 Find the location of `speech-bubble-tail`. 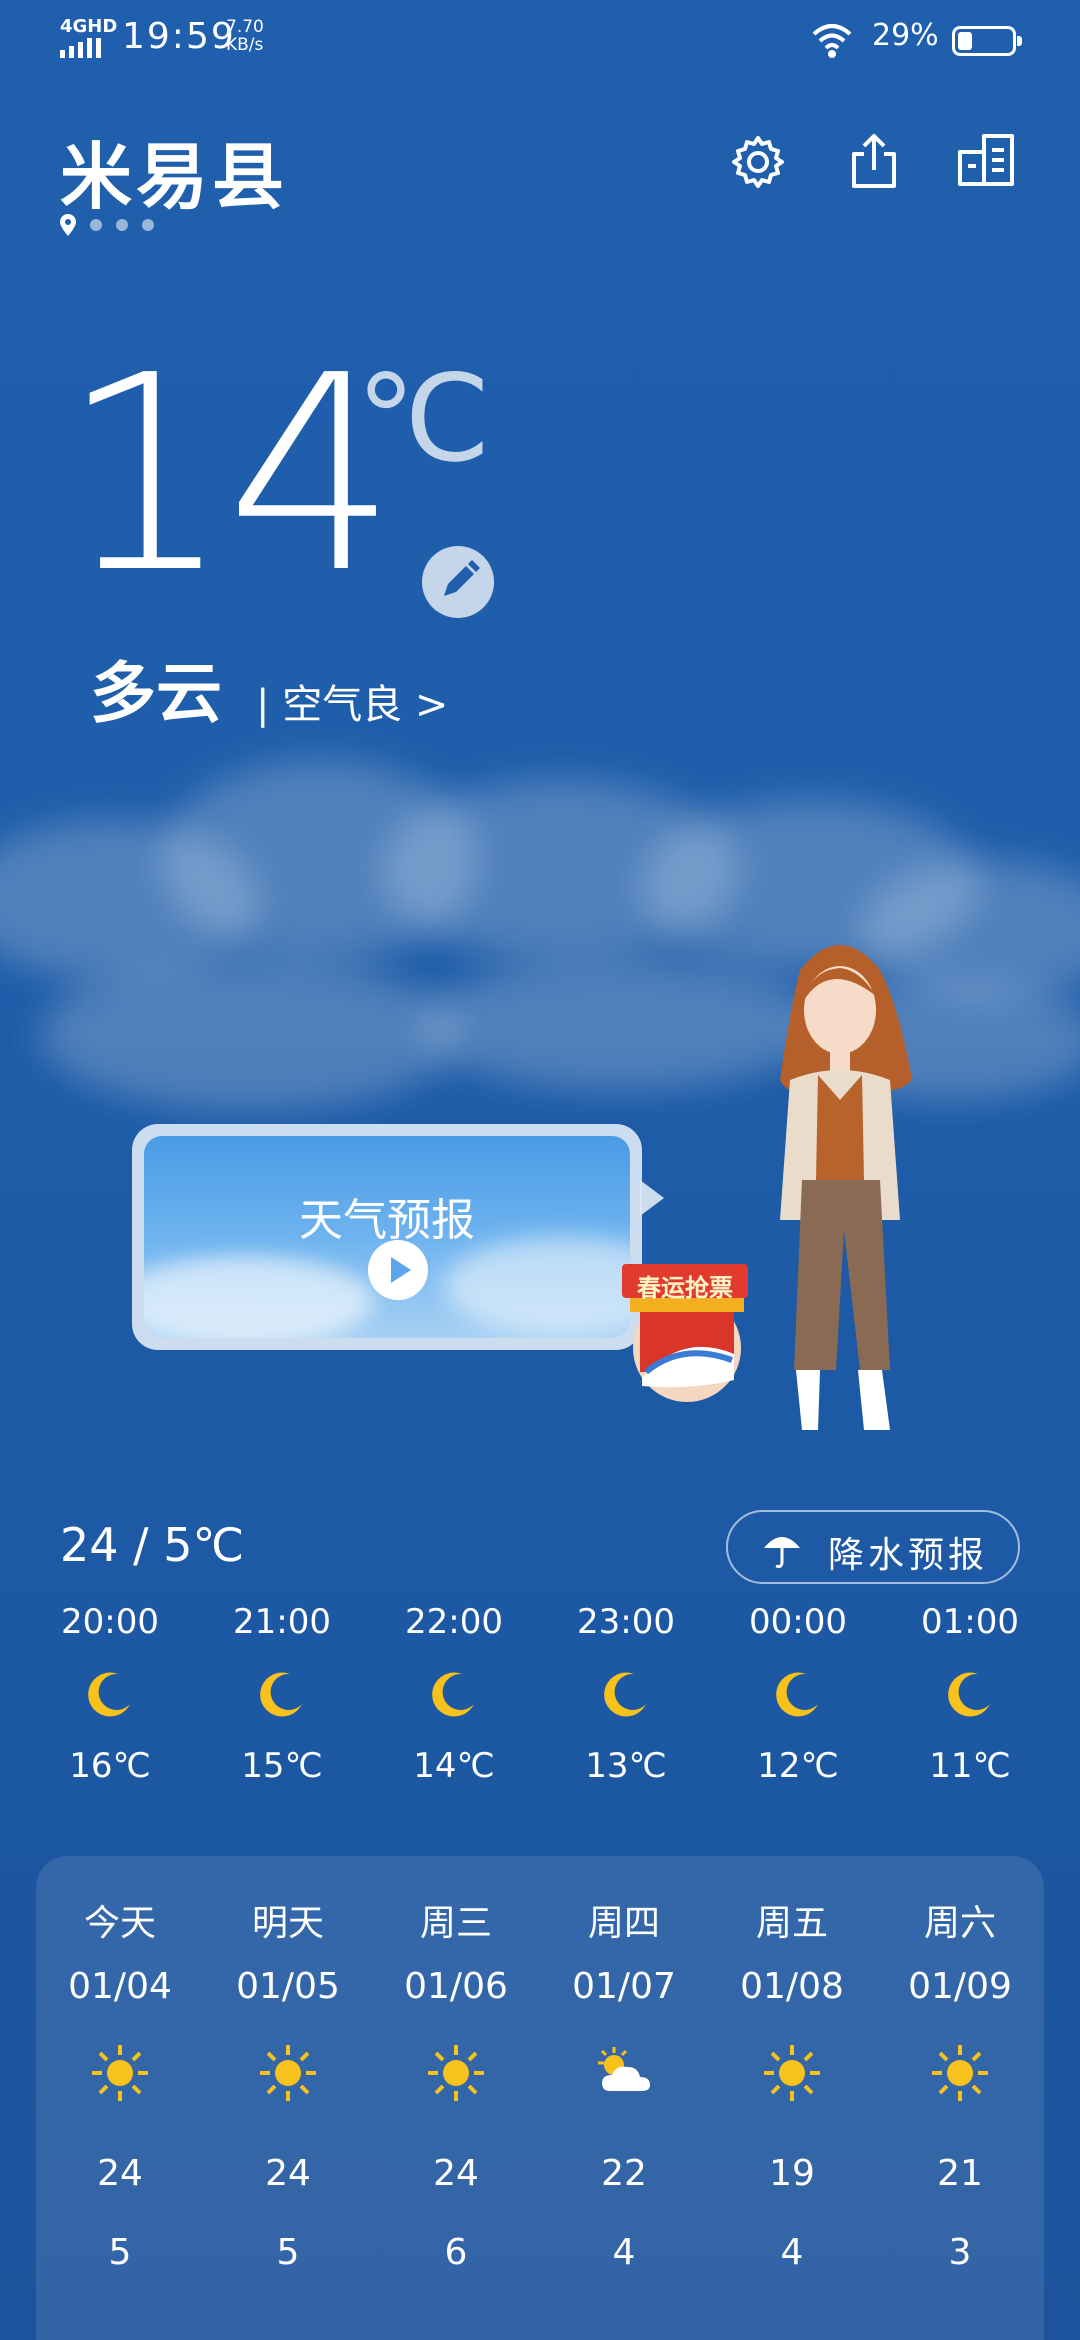

speech-bubble-tail is located at coordinates (652, 1198).